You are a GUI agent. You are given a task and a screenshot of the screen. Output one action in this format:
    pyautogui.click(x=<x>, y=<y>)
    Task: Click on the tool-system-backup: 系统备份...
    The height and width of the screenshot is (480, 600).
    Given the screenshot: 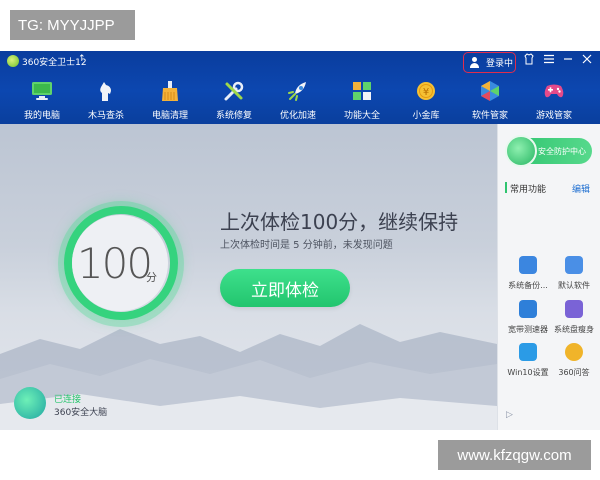 What is the action you would take?
    pyautogui.click(x=528, y=276)
    